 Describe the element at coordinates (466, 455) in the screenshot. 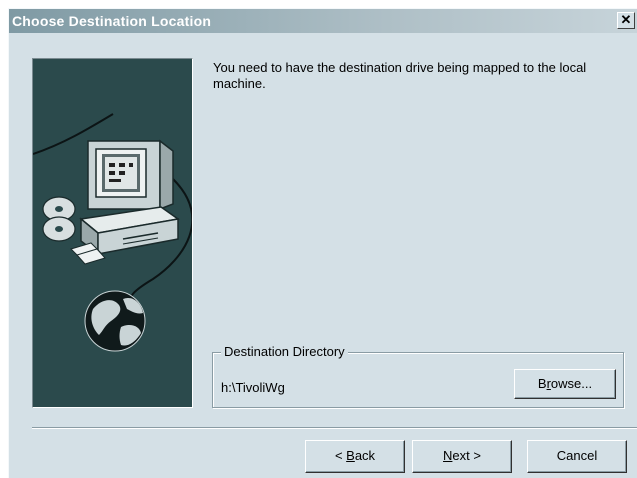

I see `next-label-post: ext >` at that location.